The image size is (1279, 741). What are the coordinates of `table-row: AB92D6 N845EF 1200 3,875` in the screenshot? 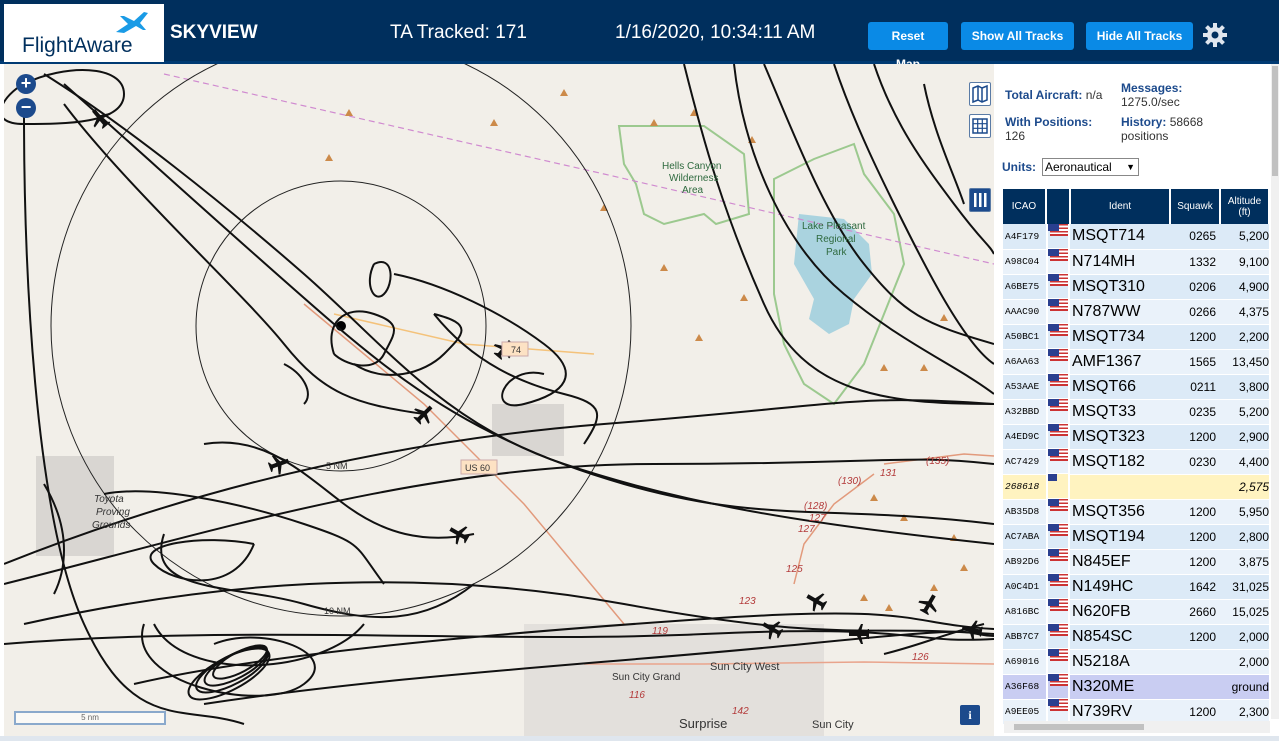 It's located at (1136, 562).